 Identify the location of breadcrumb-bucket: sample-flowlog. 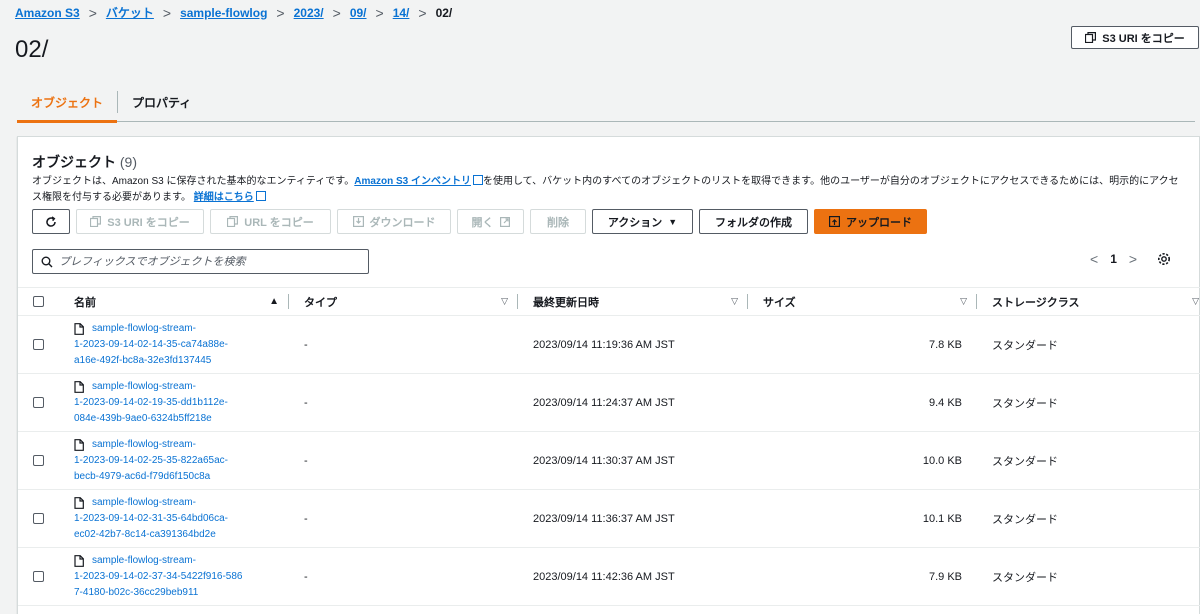
(223, 13).